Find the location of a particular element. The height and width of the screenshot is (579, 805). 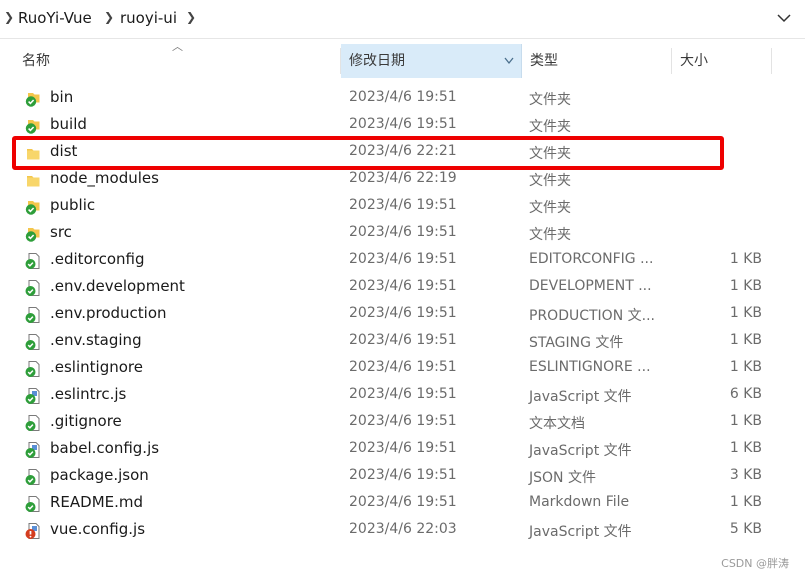

file-type: JSON 文件 is located at coordinates (562, 478).